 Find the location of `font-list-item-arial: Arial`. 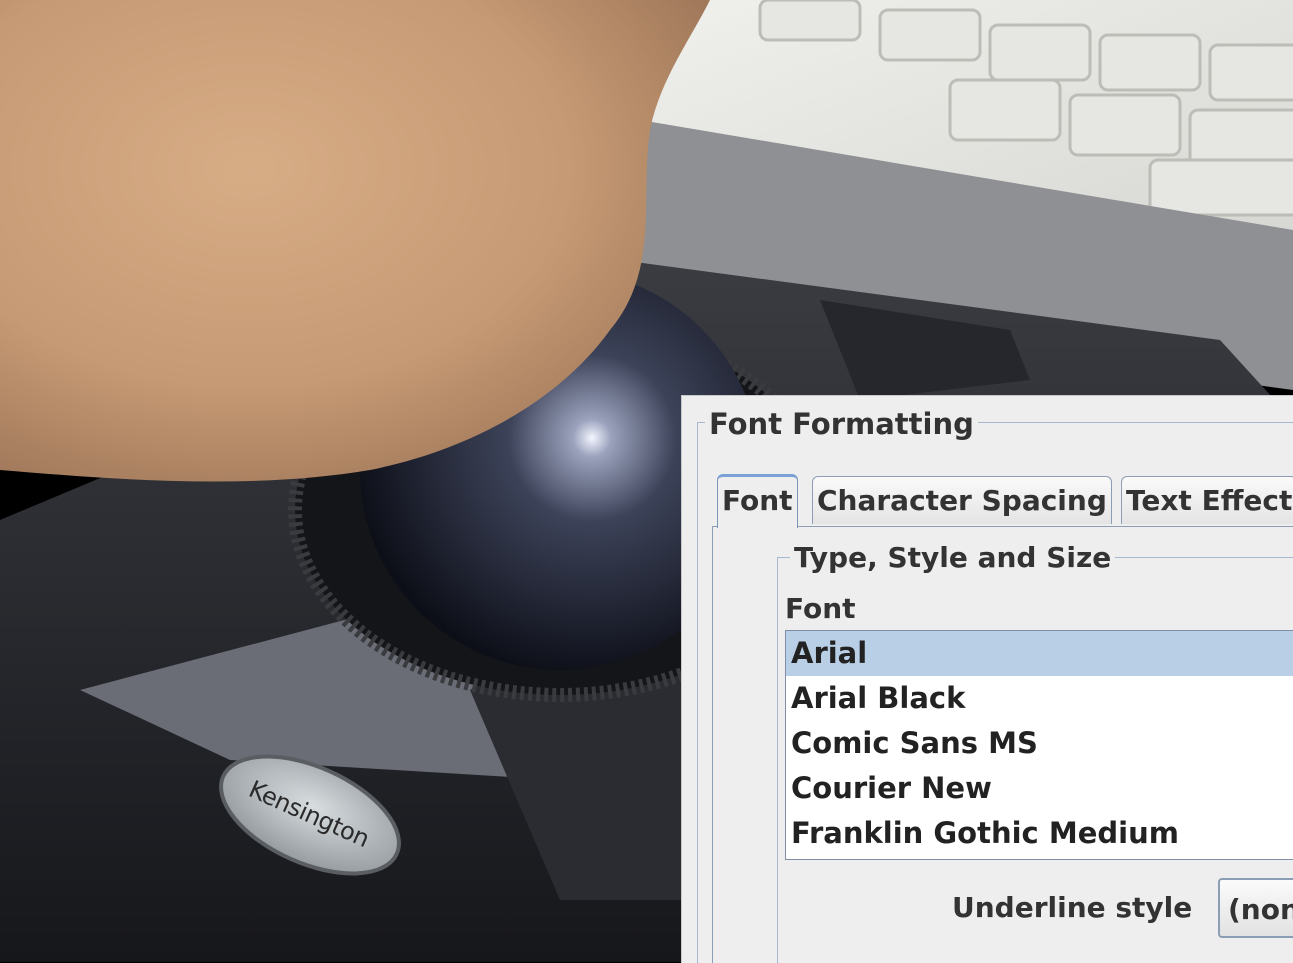

font-list-item-arial: Arial is located at coordinates (1039, 653).